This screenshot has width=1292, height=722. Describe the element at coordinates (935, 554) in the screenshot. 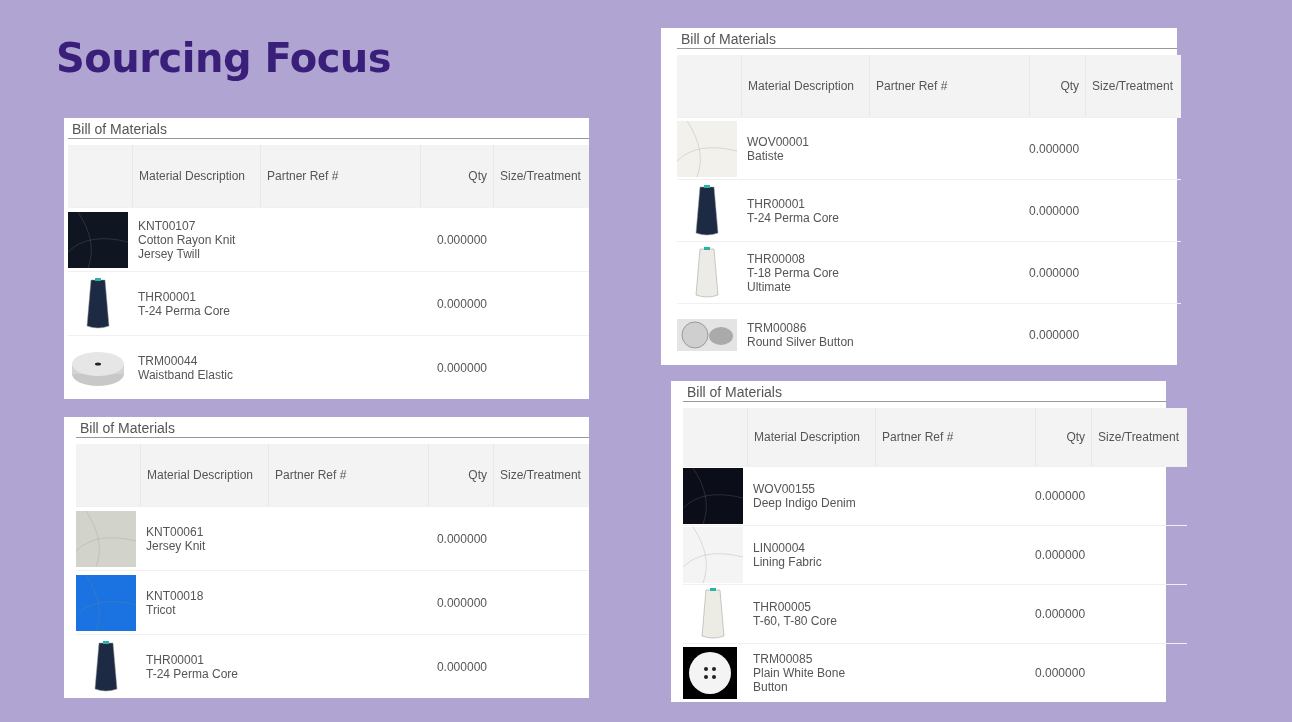

I see `material-row: LIN00004 Lining Fabric 0.000000` at that location.